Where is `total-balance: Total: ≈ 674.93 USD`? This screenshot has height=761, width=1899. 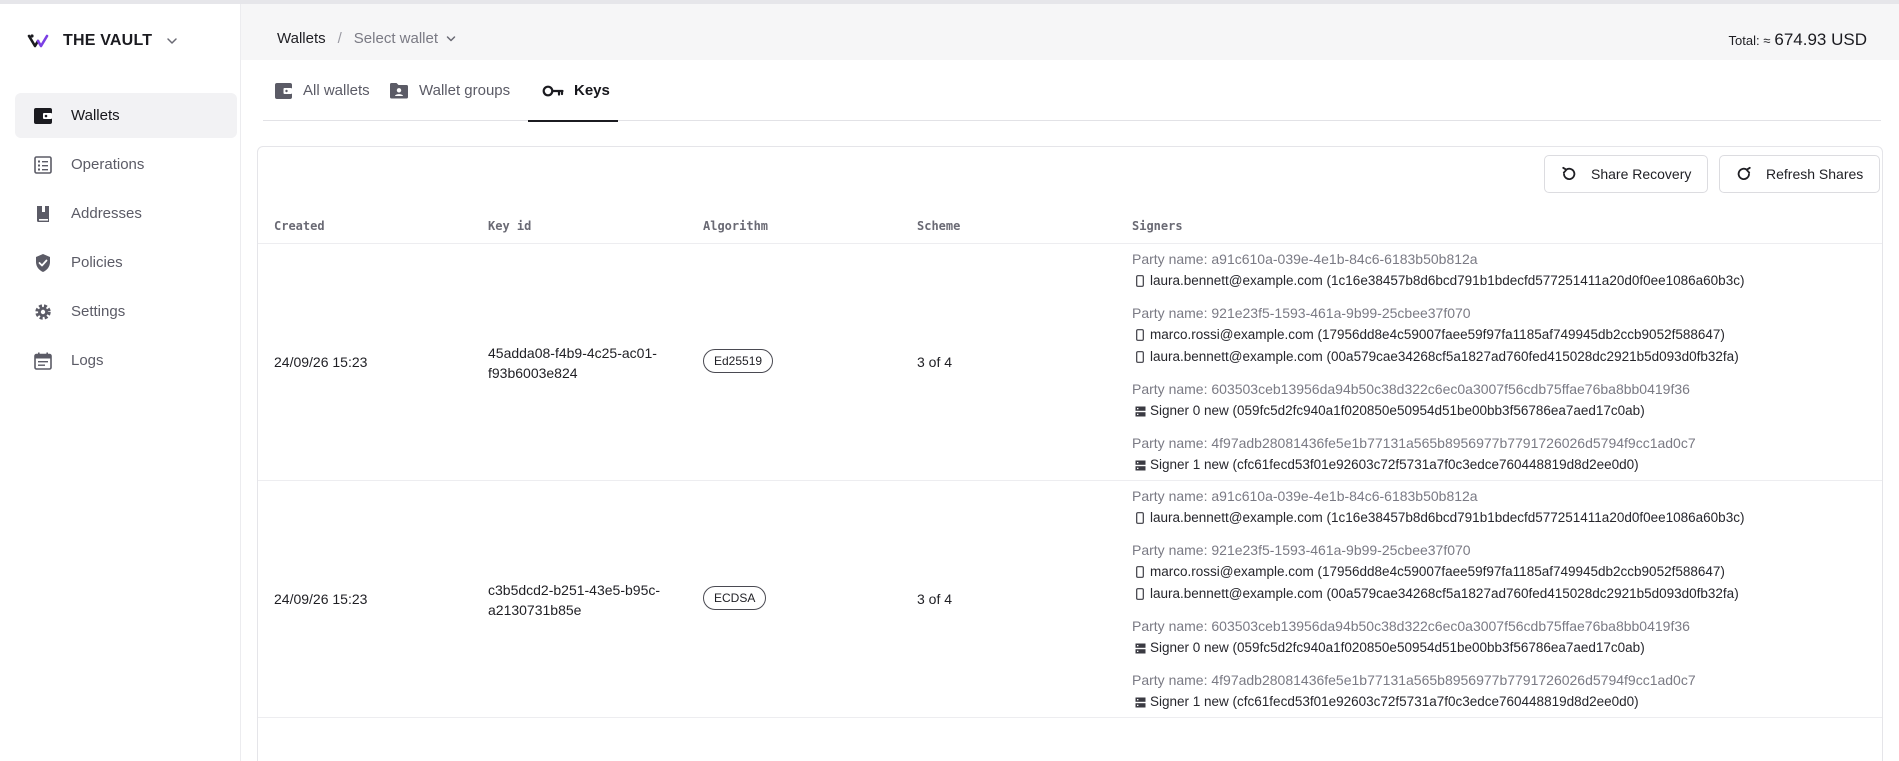 total-balance: Total: ≈ 674.93 USD is located at coordinates (1798, 40).